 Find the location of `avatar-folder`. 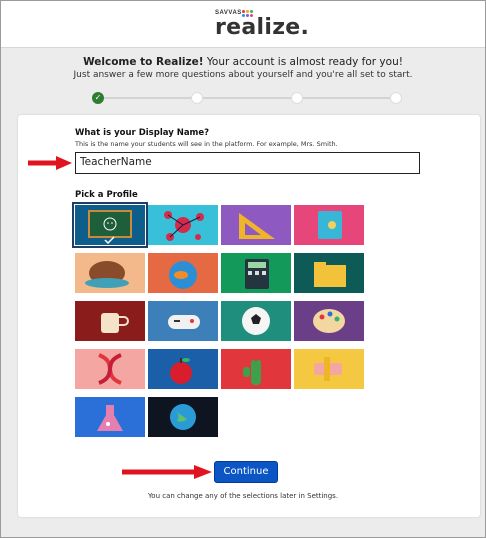

avatar-folder is located at coordinates (329, 273).